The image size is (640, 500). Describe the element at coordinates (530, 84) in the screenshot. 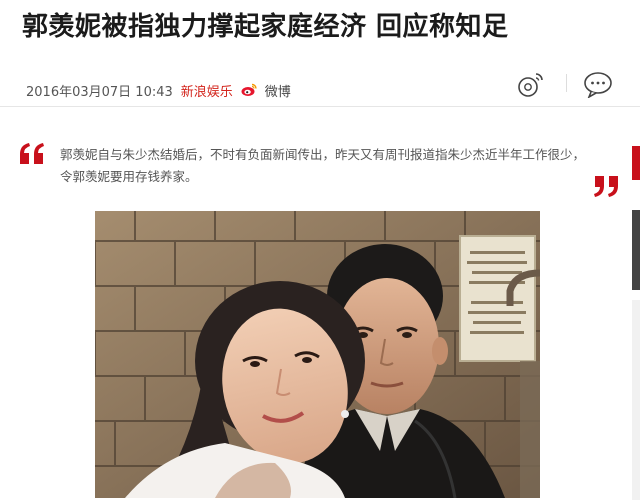

I see `share-icon` at that location.